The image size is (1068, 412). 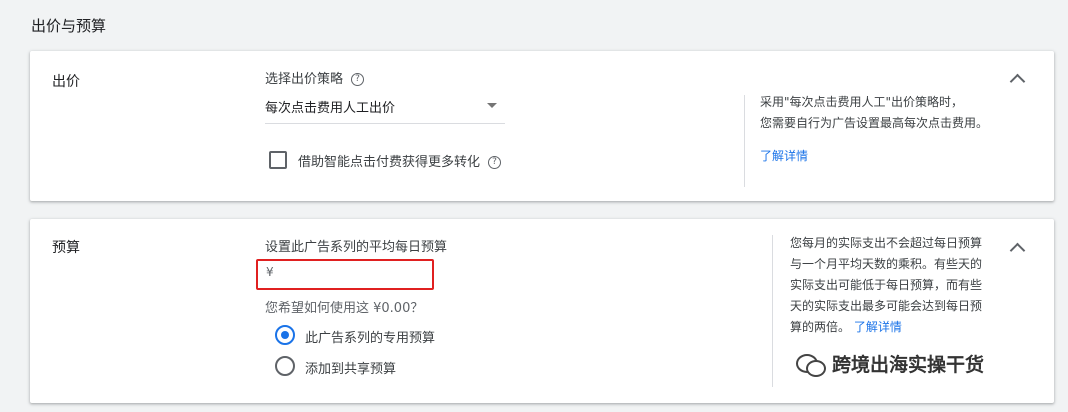 What do you see at coordinates (351, 369) in the screenshot?
I see `shared-budget-label: 添加到共享预算` at bounding box center [351, 369].